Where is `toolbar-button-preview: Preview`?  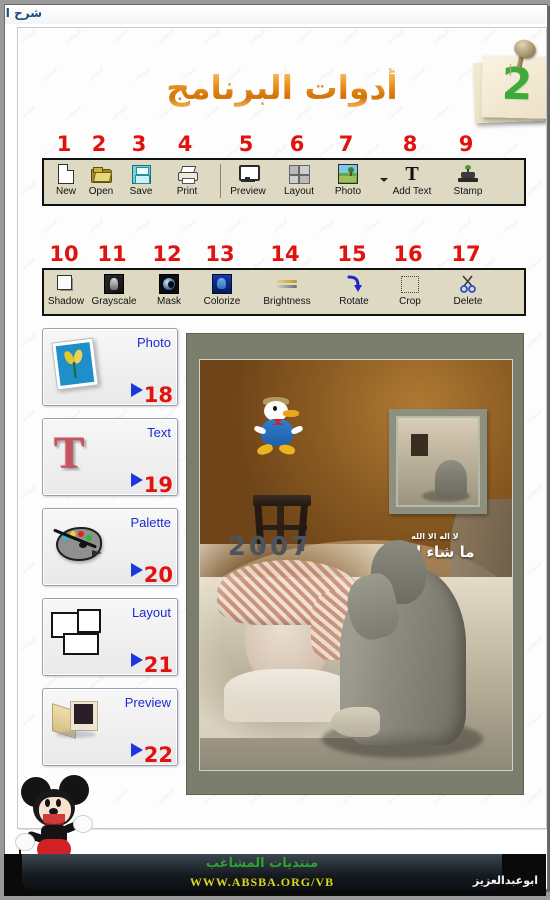
toolbar-button-preview: Preview is located at coordinates (248, 182).